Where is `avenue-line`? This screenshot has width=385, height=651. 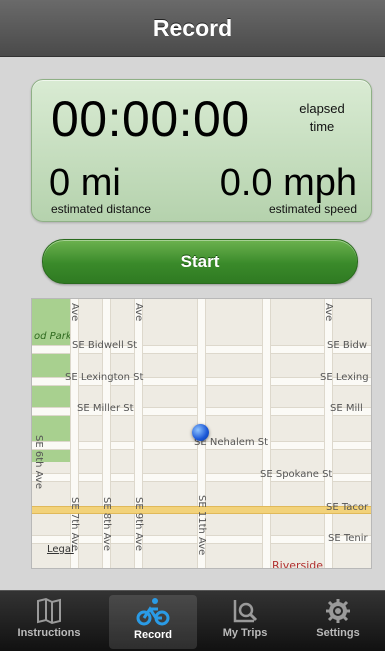 avenue-line is located at coordinates (266, 433).